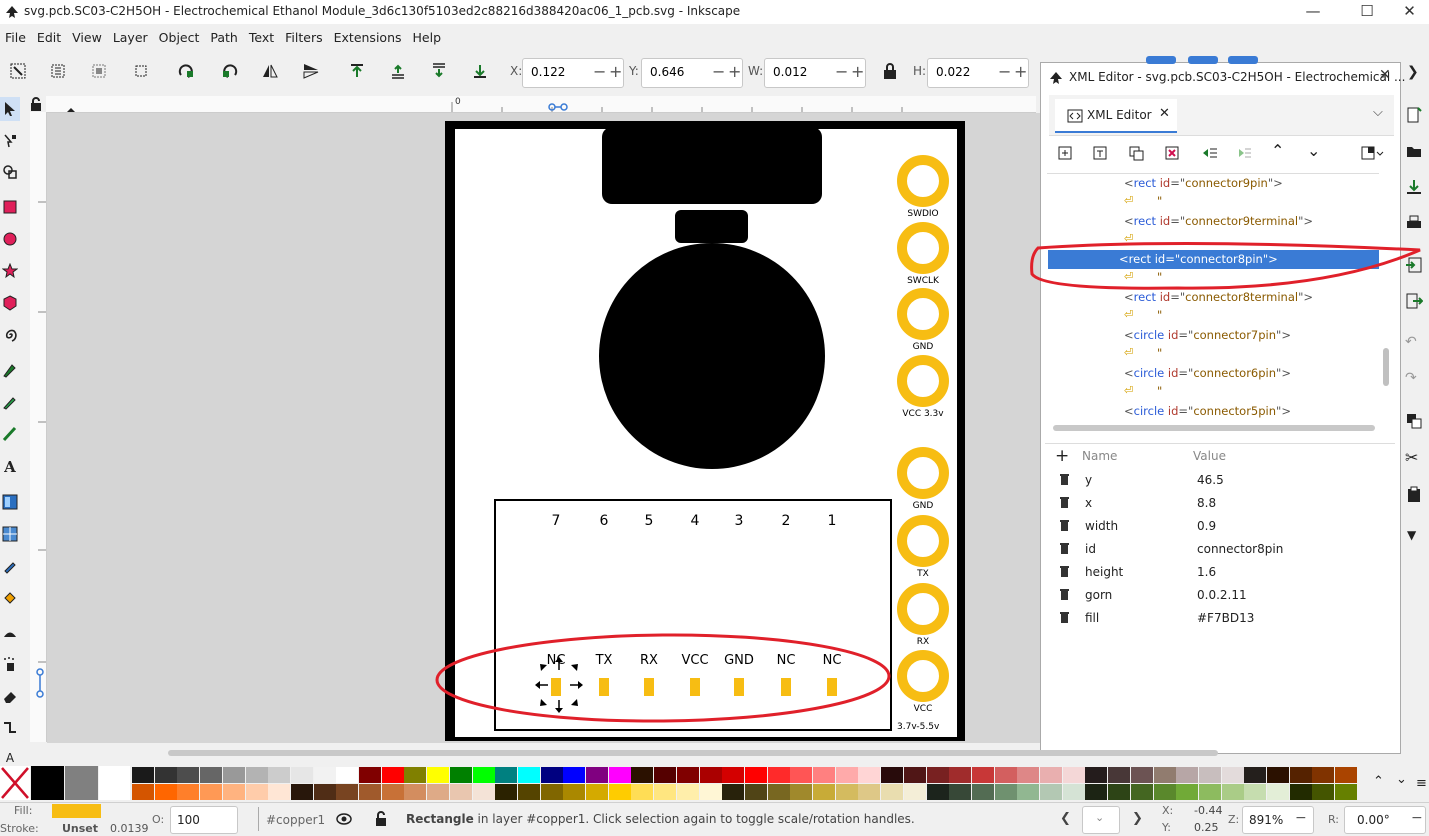 The height and width of the screenshot is (836, 1429). I want to click on deselect-icon, so click(99, 71).